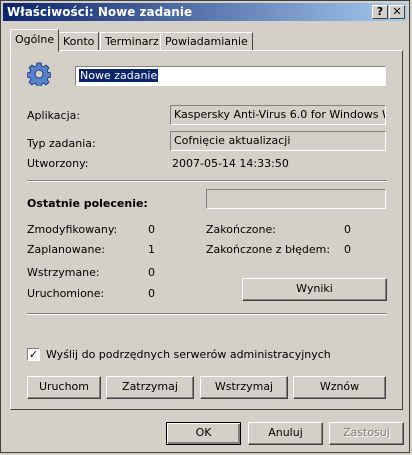 Image resolution: width=412 pixels, height=455 pixels. I want to click on help-icon: ?, so click(380, 11).